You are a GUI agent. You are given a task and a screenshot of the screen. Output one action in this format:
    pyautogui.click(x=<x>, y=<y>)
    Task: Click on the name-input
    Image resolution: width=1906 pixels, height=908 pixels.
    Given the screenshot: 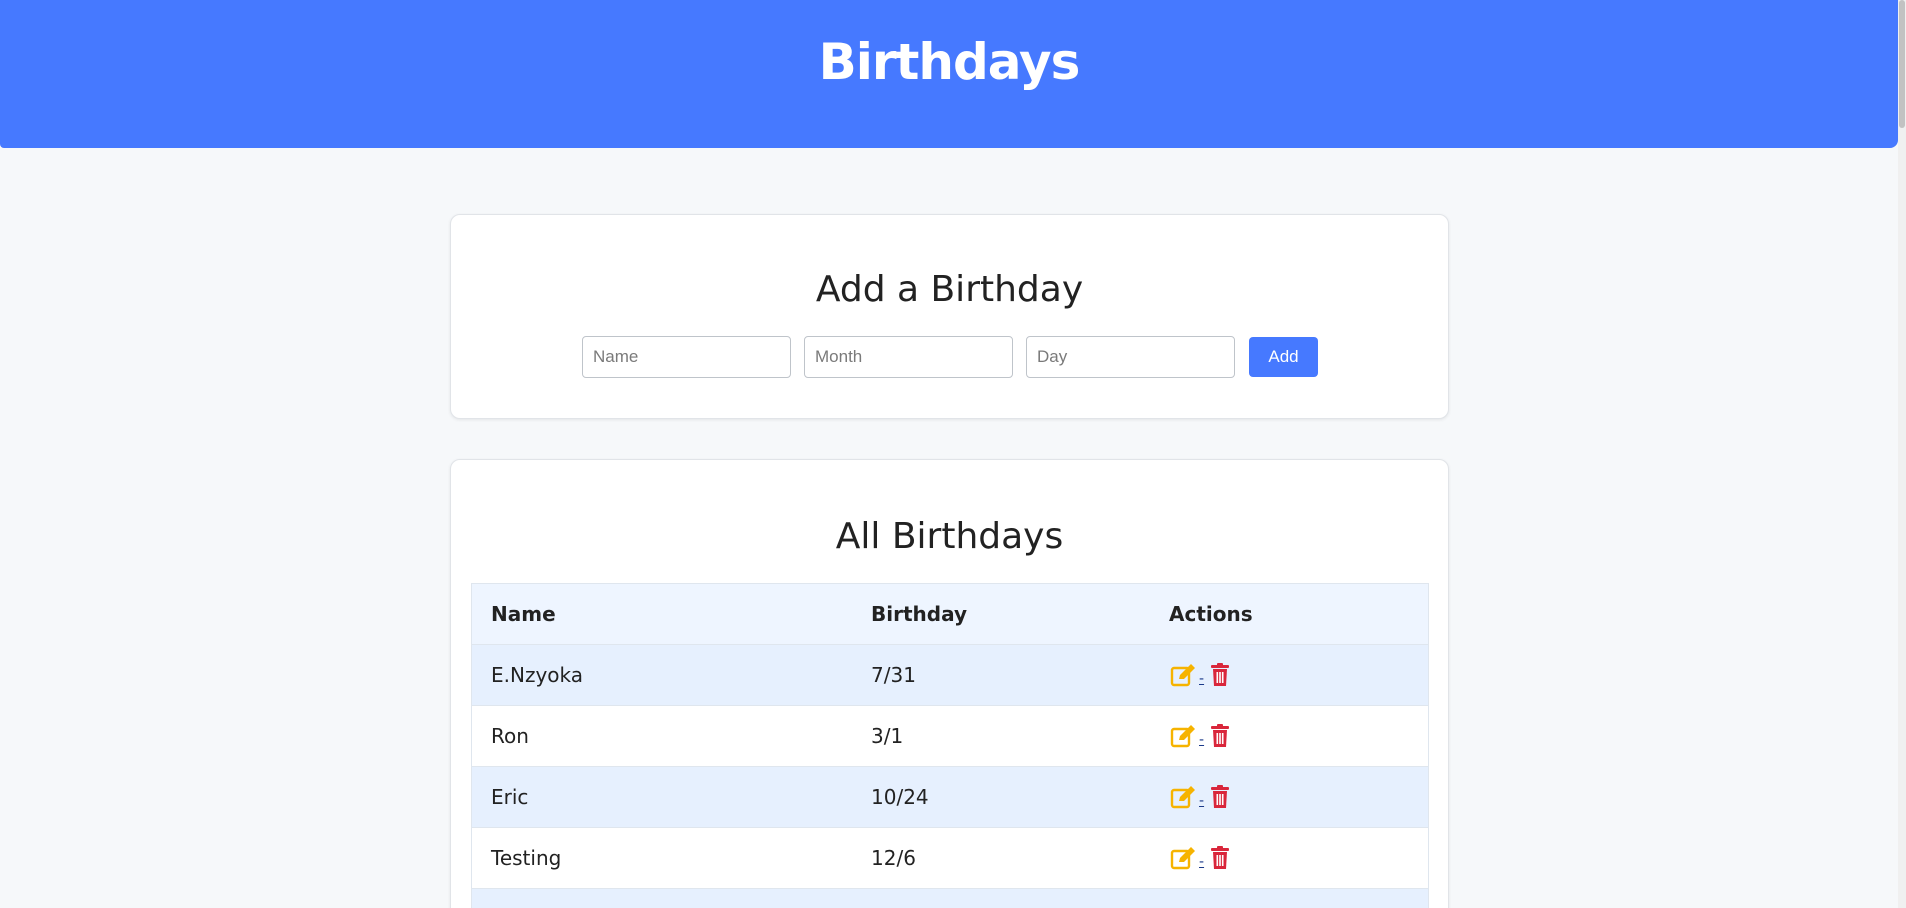 What is the action you would take?
    pyautogui.click(x=686, y=357)
    